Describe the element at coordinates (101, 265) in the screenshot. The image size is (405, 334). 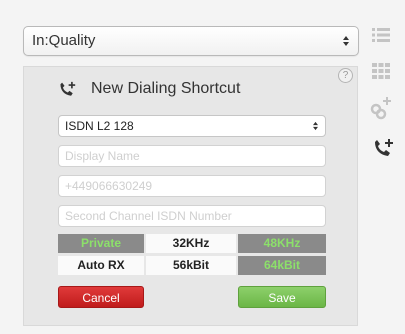
I see `option-auto-rx: Auto RX` at that location.